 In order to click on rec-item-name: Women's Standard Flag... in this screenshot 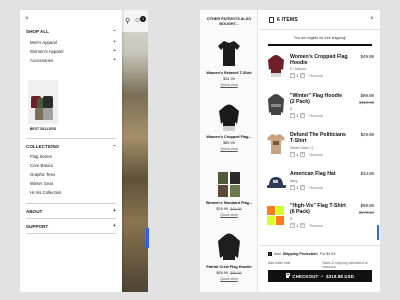, I will do `click(229, 203)`.